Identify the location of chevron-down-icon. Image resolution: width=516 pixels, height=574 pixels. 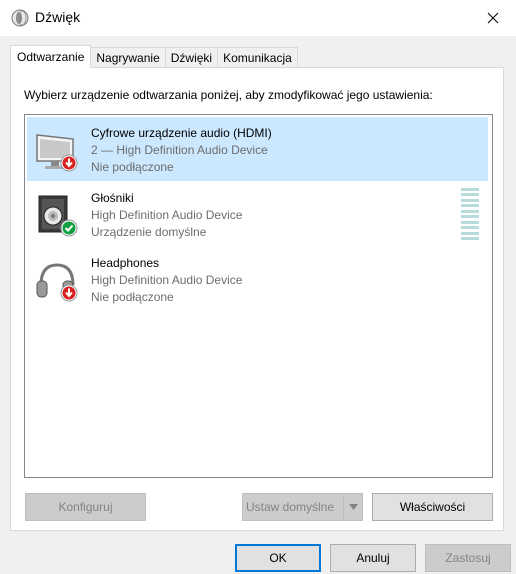
(353, 507).